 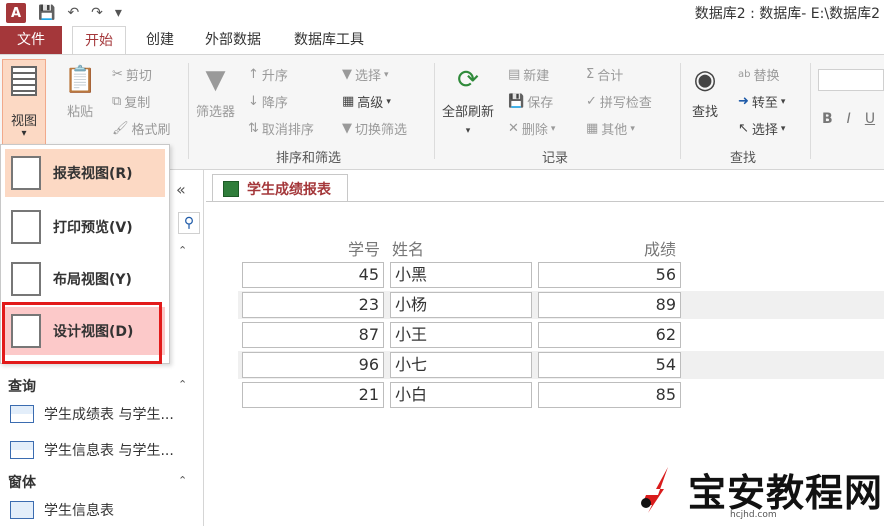 I want to click on column-header-id: 学号, so click(x=364, y=249).